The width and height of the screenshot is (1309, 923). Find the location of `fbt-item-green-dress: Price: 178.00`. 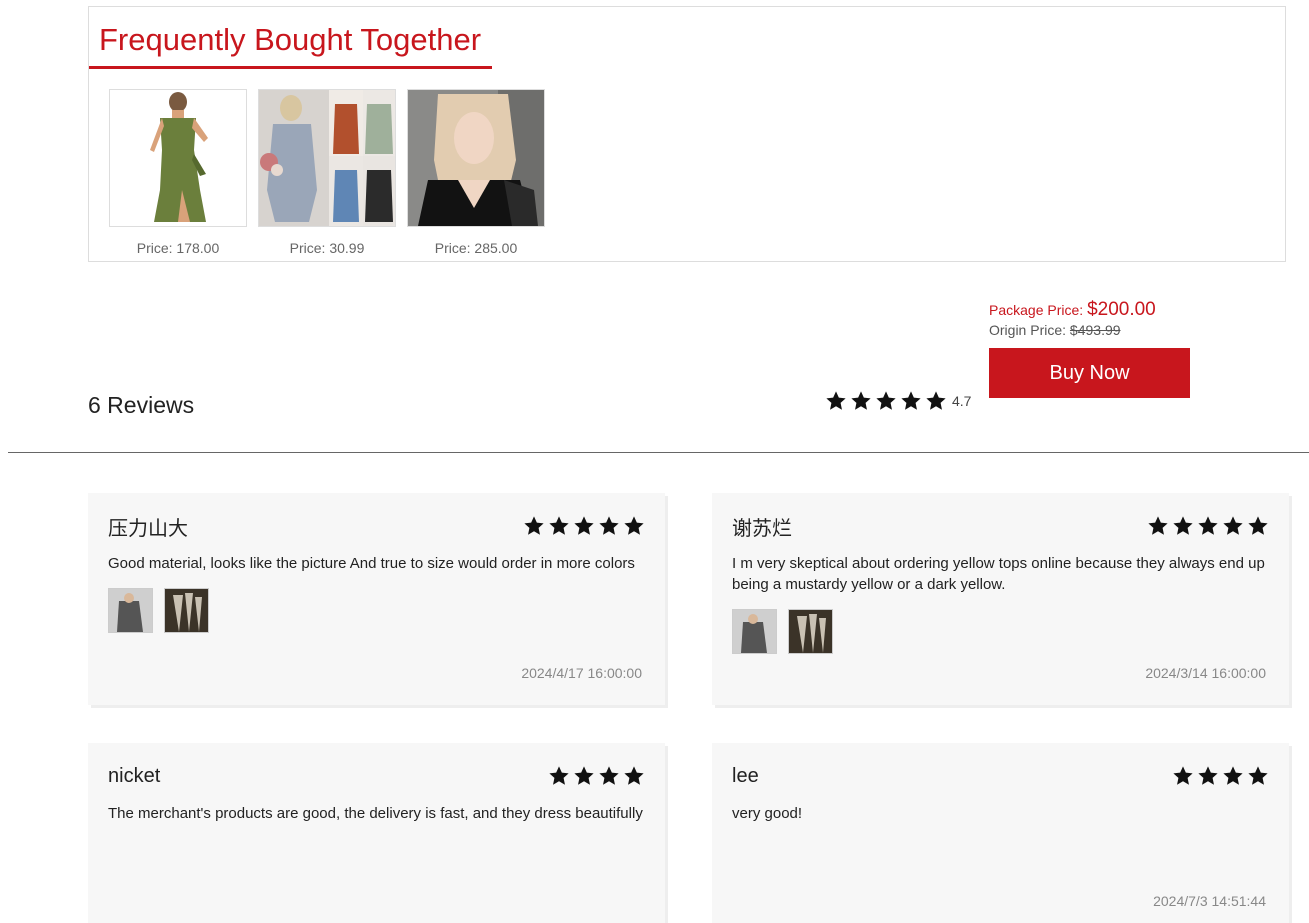

fbt-item-green-dress: Price: 178.00 is located at coordinates (178, 172).